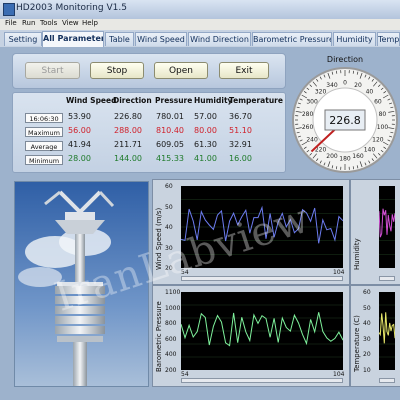 The height and width of the screenshot is (400, 400). What do you see at coordinates (292, 39) in the screenshot?
I see `tab-barometric-pressure: Barometric Pressure` at bounding box center [292, 39].